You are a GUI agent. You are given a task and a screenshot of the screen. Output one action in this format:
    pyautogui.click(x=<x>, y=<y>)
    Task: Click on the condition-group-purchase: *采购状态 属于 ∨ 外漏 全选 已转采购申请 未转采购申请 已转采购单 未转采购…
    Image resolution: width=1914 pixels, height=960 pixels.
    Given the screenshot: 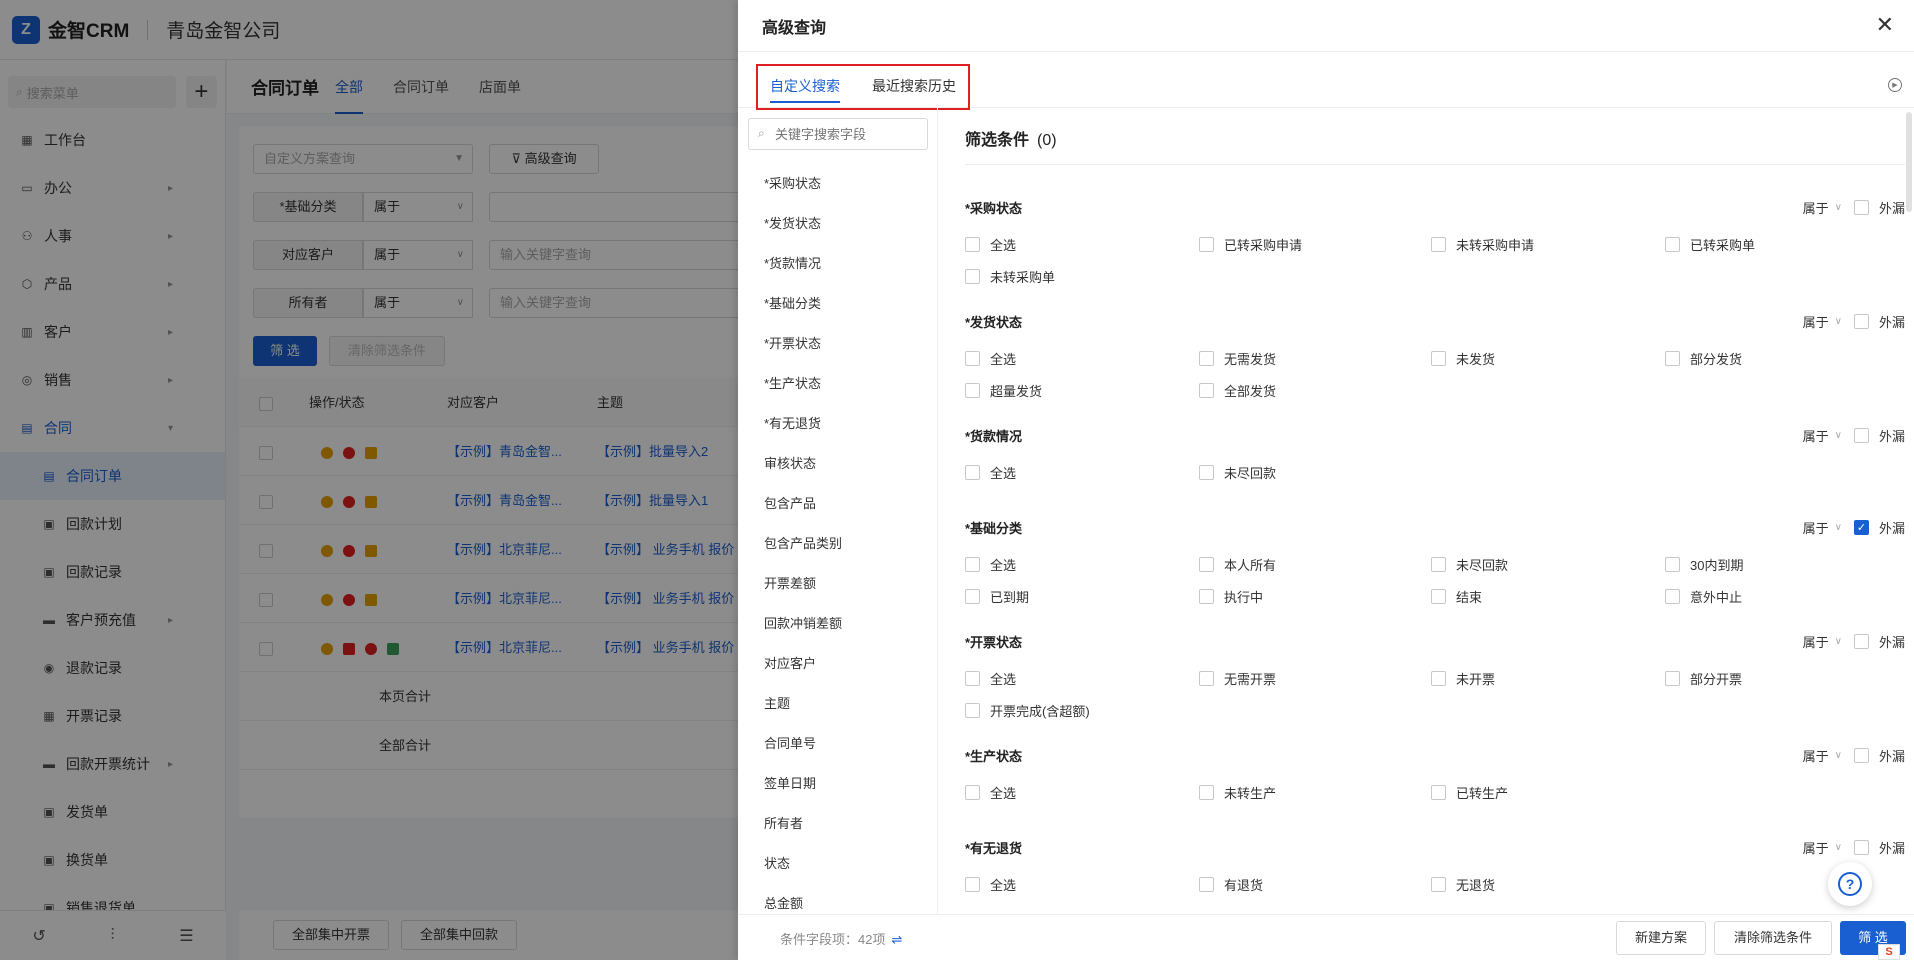 What is the action you would take?
    pyautogui.click(x=1435, y=241)
    